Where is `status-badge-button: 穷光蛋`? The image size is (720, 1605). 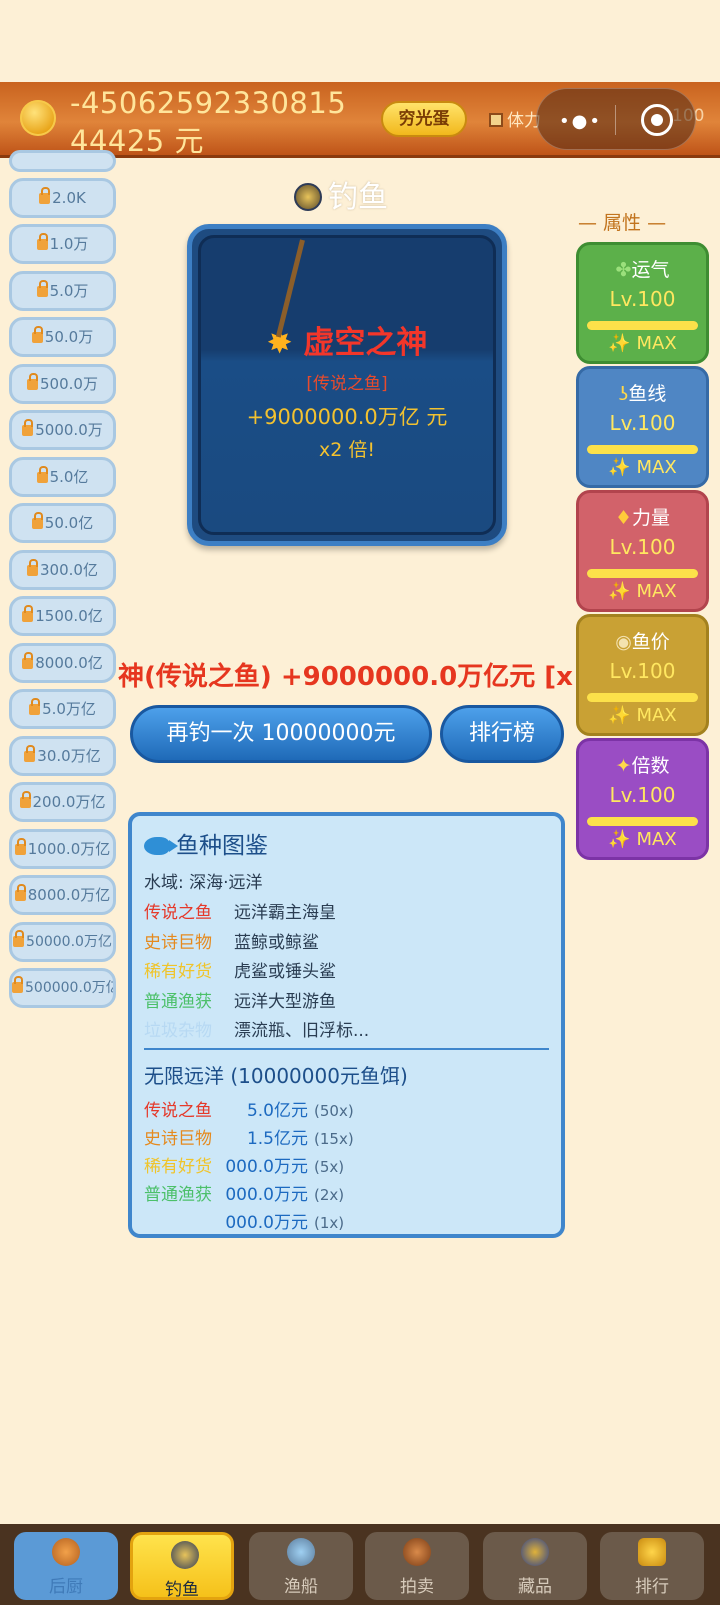
status-badge-button: 穷光蛋 is located at coordinates (424, 119).